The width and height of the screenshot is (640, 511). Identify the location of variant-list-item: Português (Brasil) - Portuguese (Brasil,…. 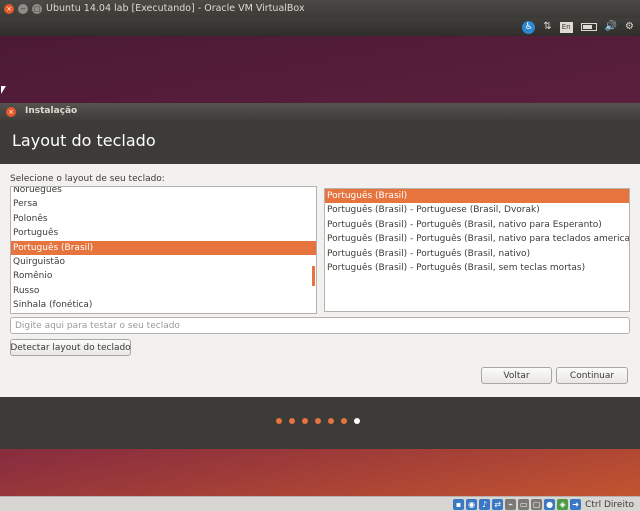
(477, 210).